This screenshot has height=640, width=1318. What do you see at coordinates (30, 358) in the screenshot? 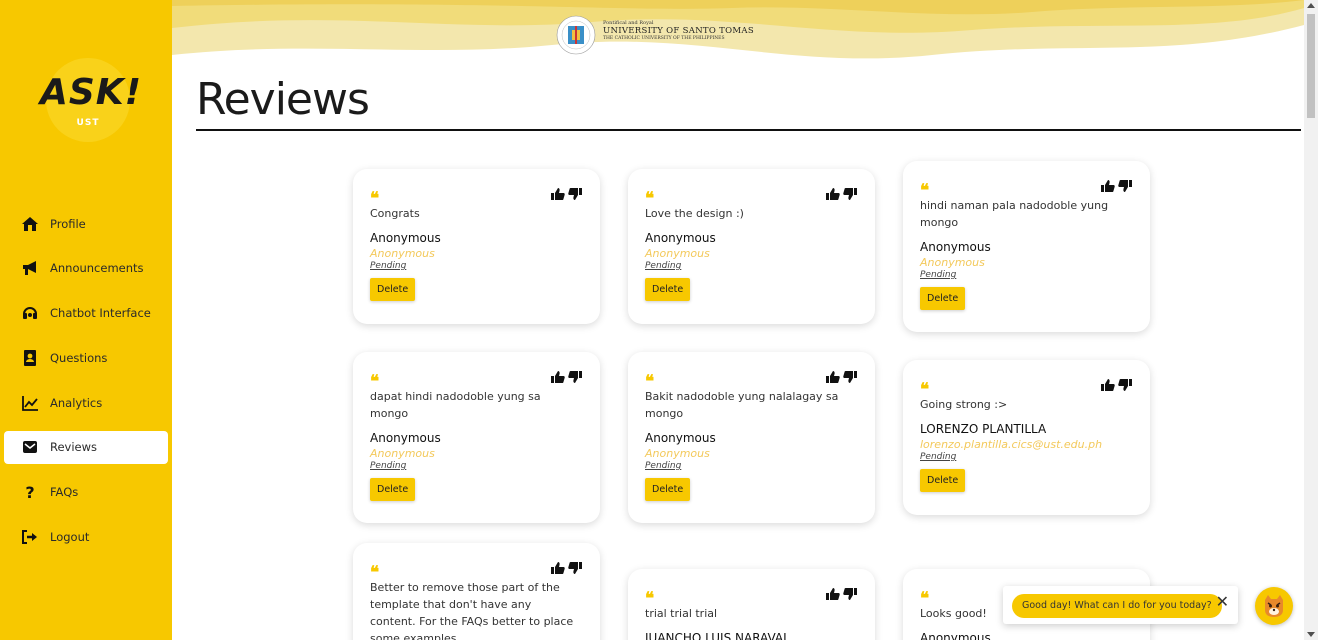
I see `contact-book-icon` at bounding box center [30, 358].